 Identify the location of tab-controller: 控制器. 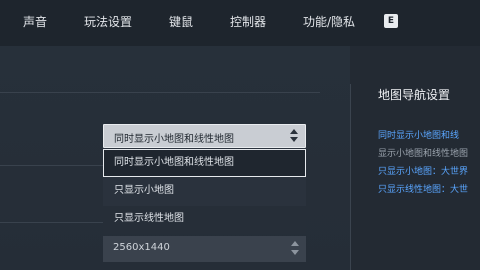
(248, 22).